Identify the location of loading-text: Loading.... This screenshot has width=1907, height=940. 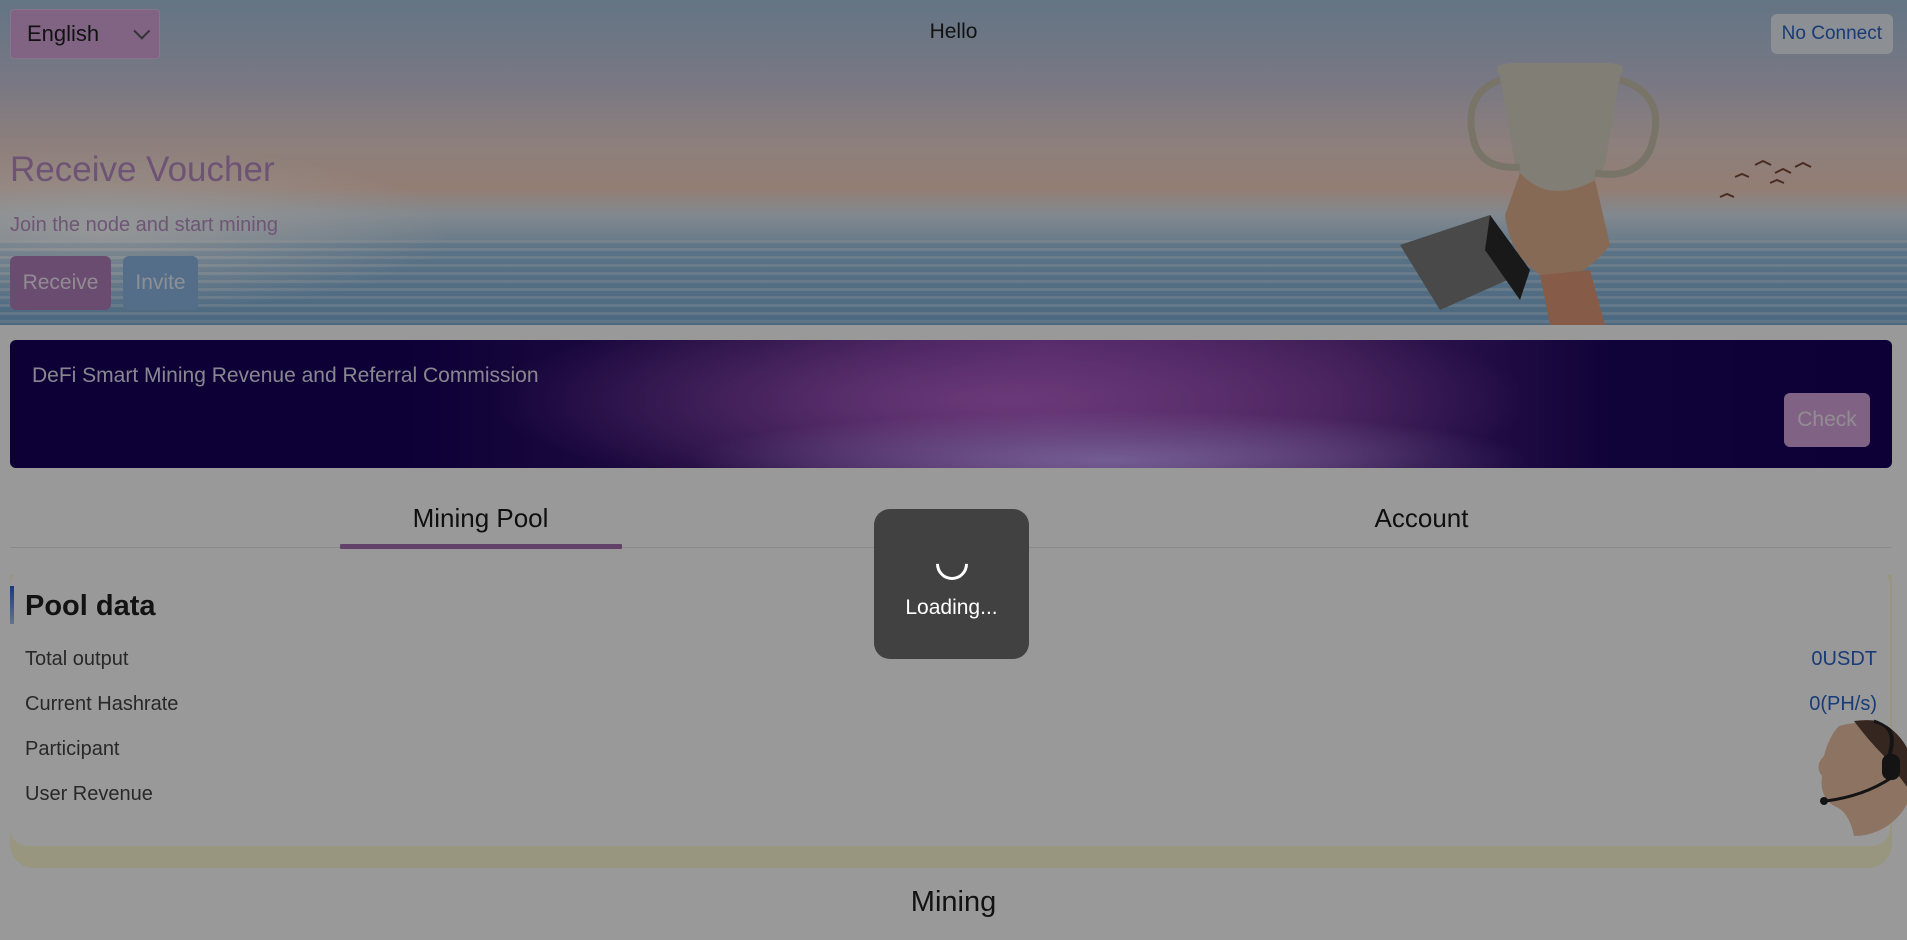
(951, 607).